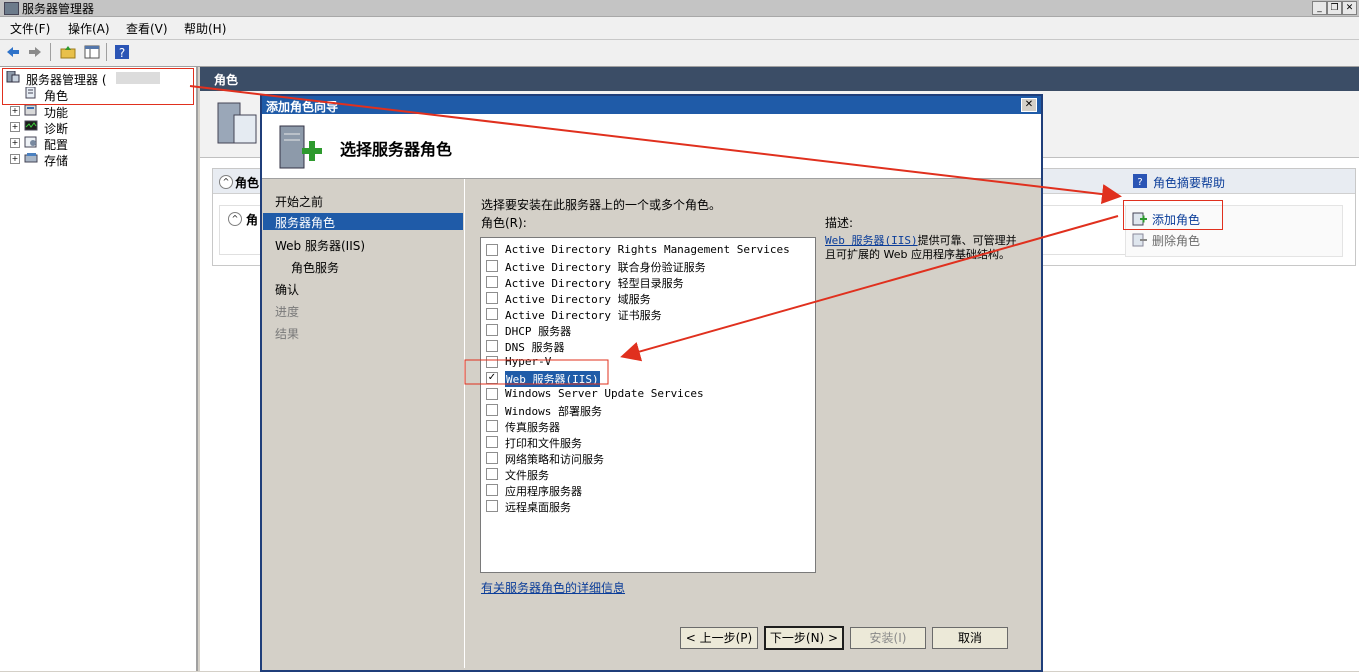 This screenshot has height=672, width=1359. Describe the element at coordinates (554, 459) in the screenshot. I see `role-label: 网络策略和访问服务` at that location.